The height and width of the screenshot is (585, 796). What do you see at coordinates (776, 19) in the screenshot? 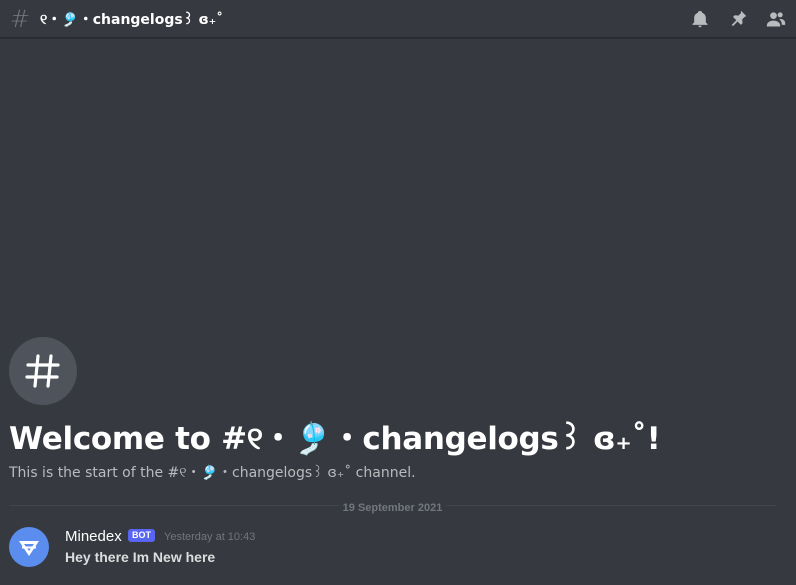
I see `member-list-icon` at bounding box center [776, 19].